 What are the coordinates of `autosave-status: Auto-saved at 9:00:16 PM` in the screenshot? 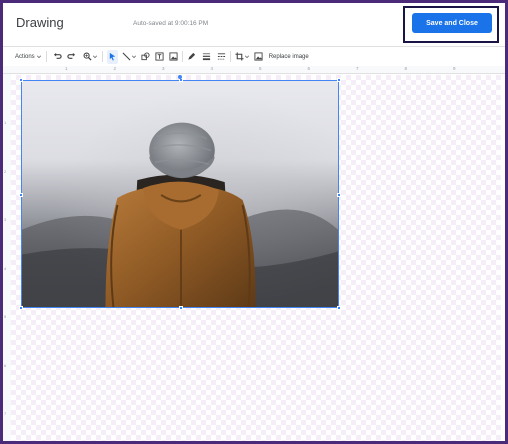 It's located at (171, 23).